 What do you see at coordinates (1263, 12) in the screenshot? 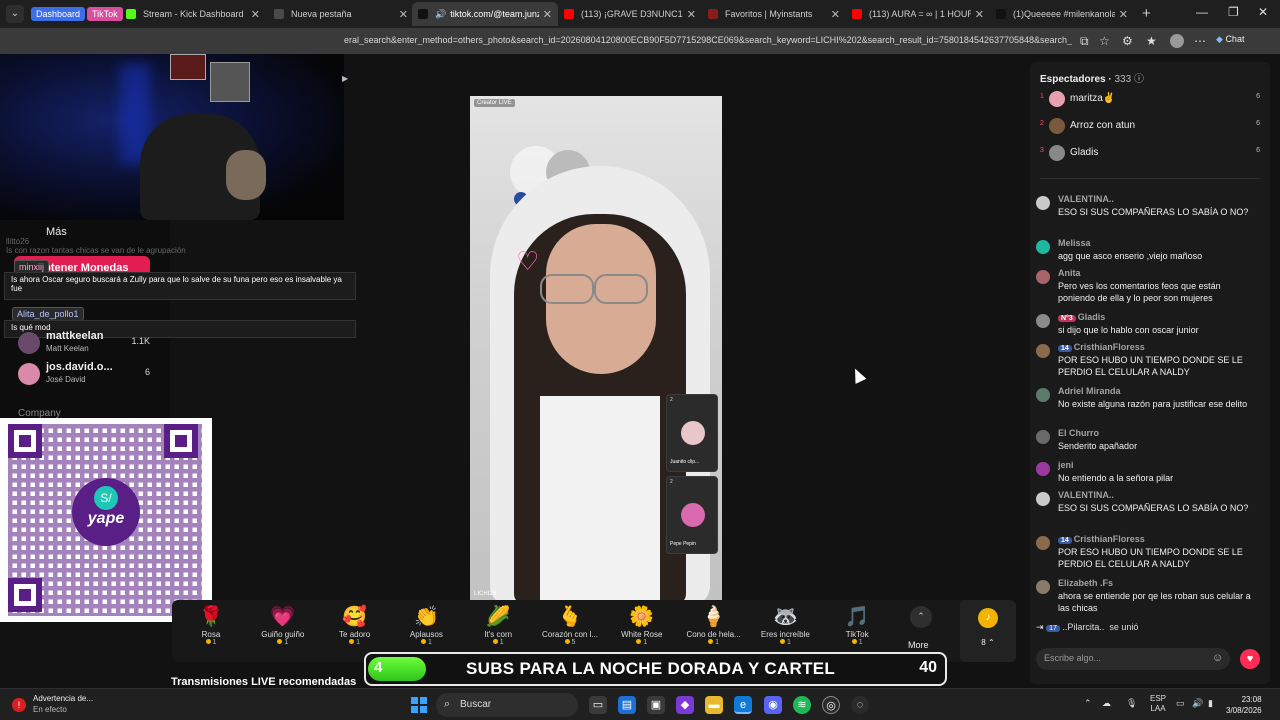
I see `close-window-button: ✕` at bounding box center [1263, 12].